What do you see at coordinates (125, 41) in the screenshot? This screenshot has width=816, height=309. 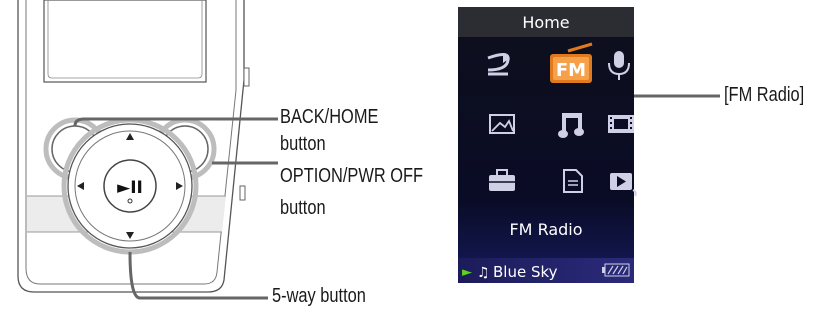 I see `device-screen-window` at bounding box center [125, 41].